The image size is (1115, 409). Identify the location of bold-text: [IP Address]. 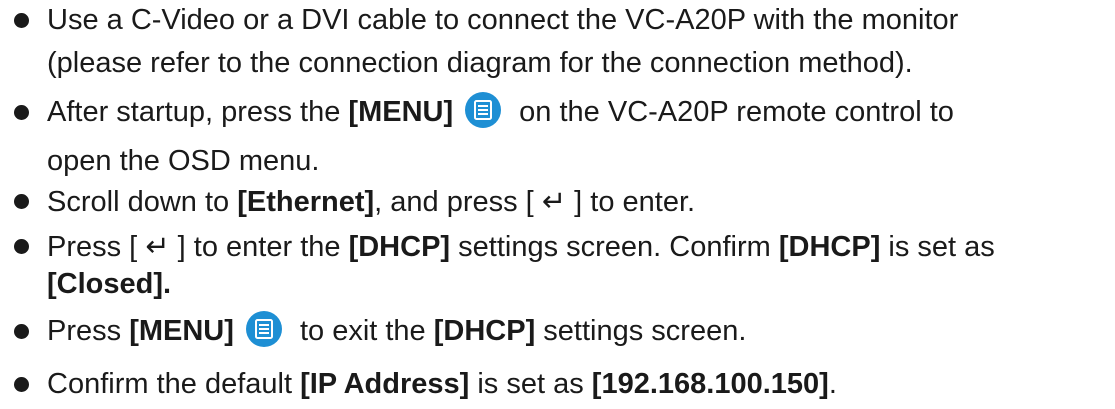
(385, 384).